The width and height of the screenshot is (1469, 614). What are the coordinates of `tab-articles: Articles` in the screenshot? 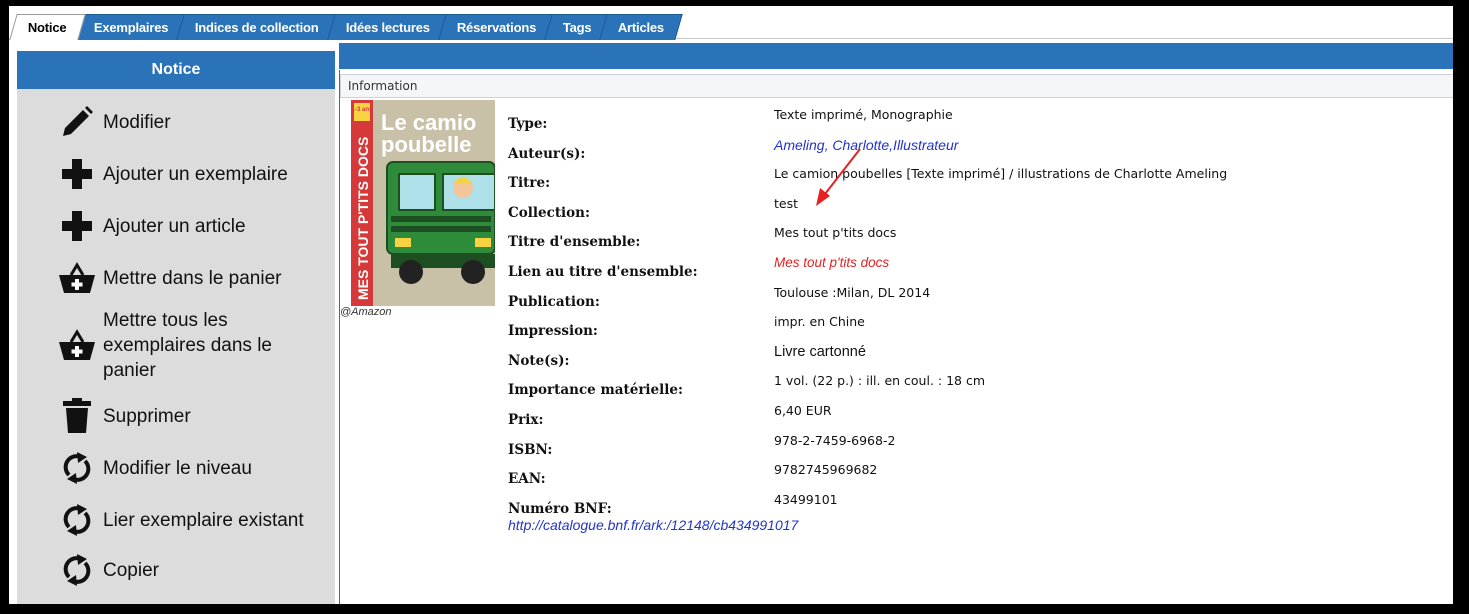 It's located at (641, 27).